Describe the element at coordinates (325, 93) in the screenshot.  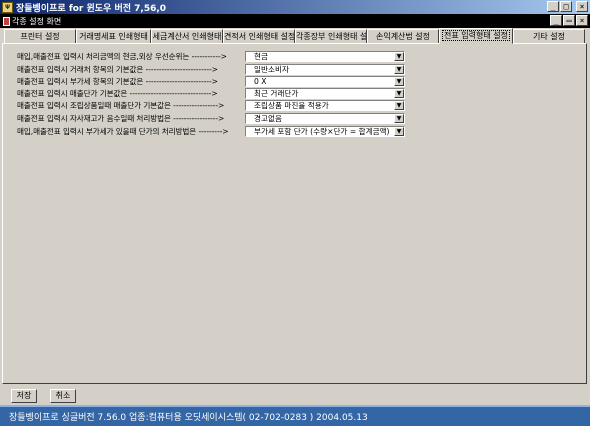
I see `default-sale-price-select: 최근 거래단가 ▼` at that location.